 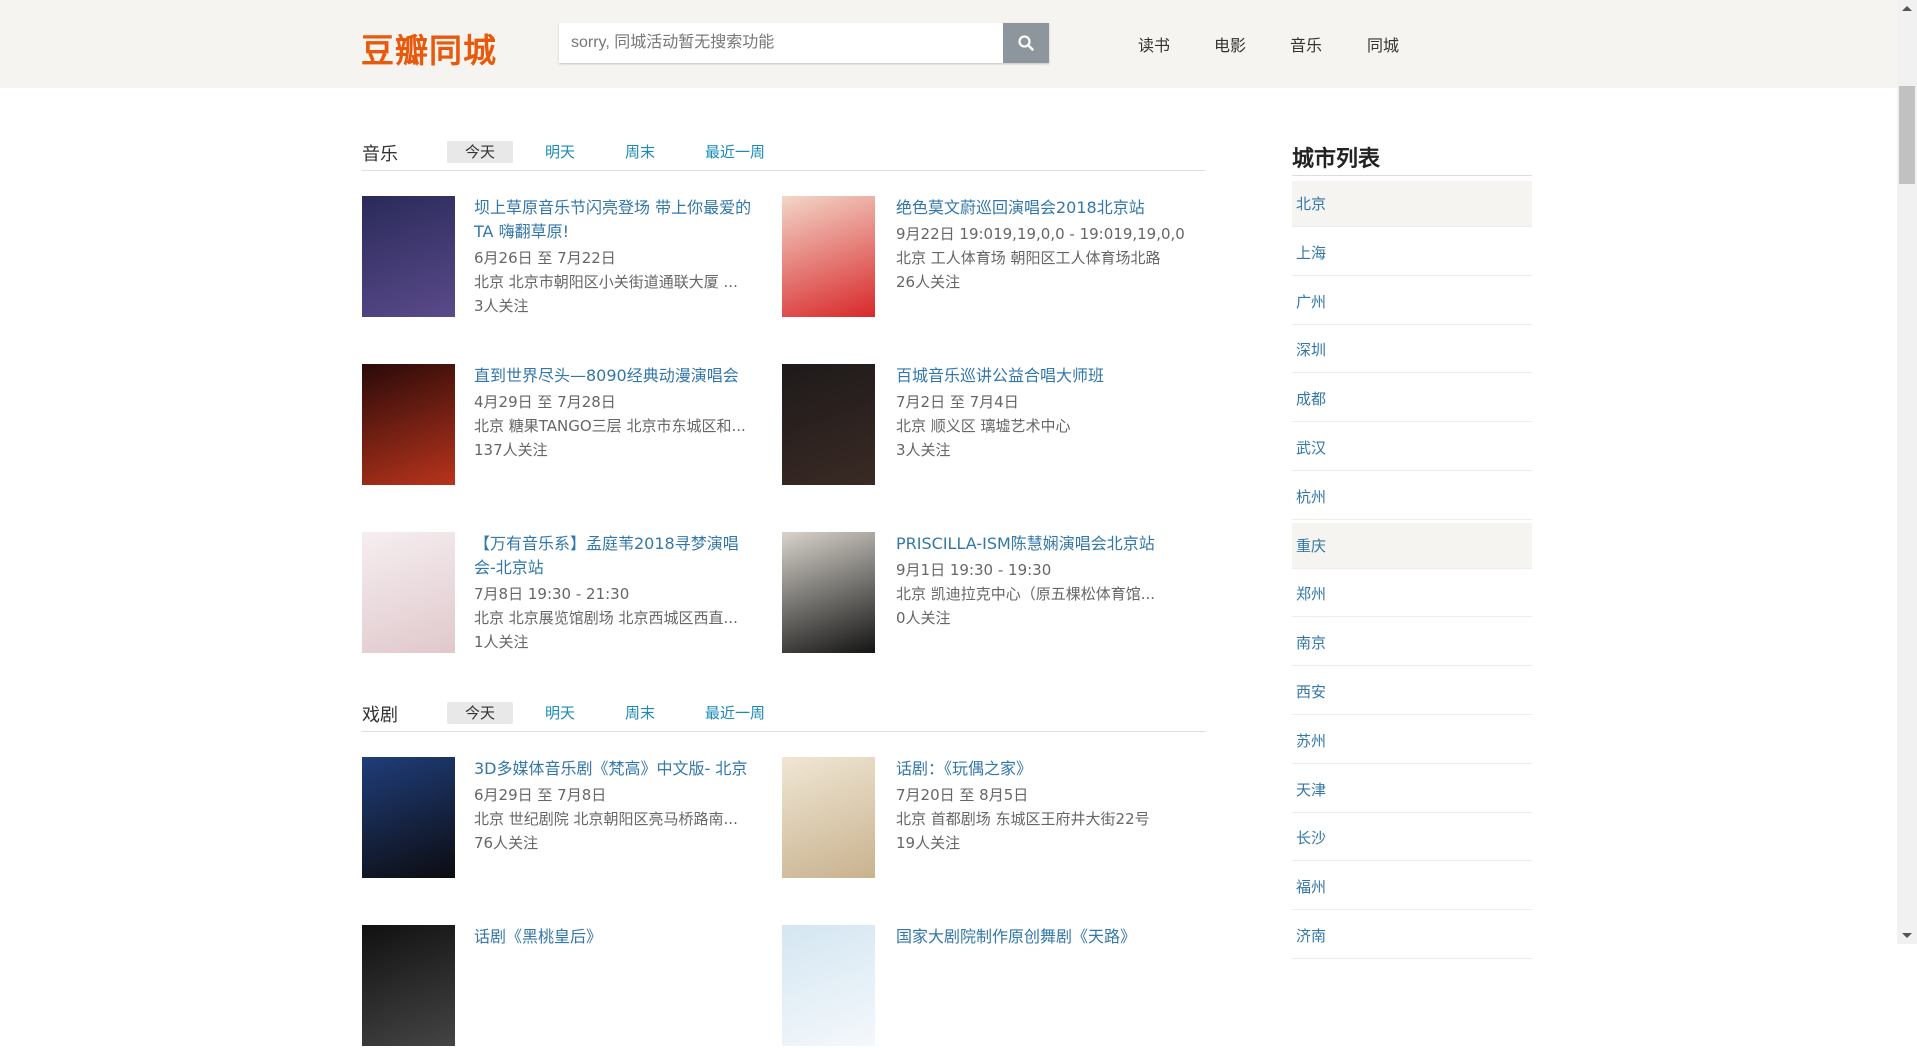 I want to click on event-title: 国家大剧院制作原创舞剧《天路》, so click(x=1041, y=937).